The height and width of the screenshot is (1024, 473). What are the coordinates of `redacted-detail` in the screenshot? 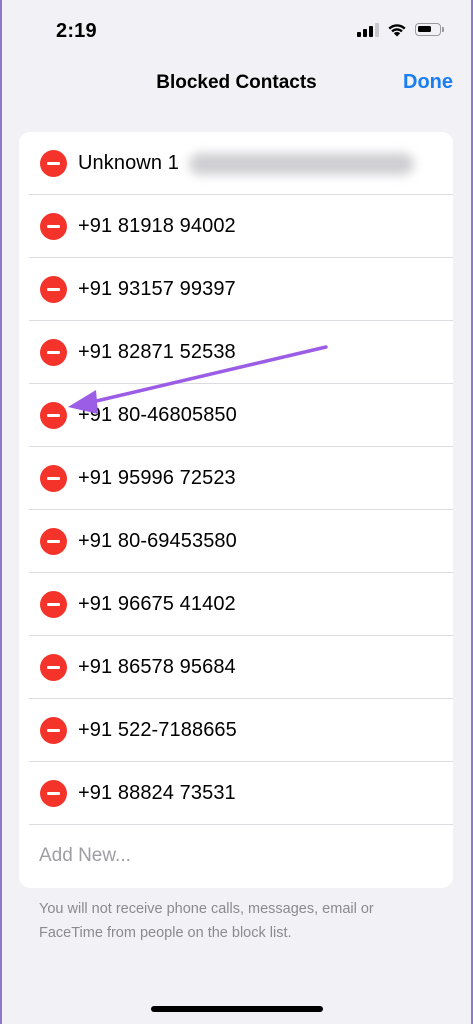 It's located at (301, 164).